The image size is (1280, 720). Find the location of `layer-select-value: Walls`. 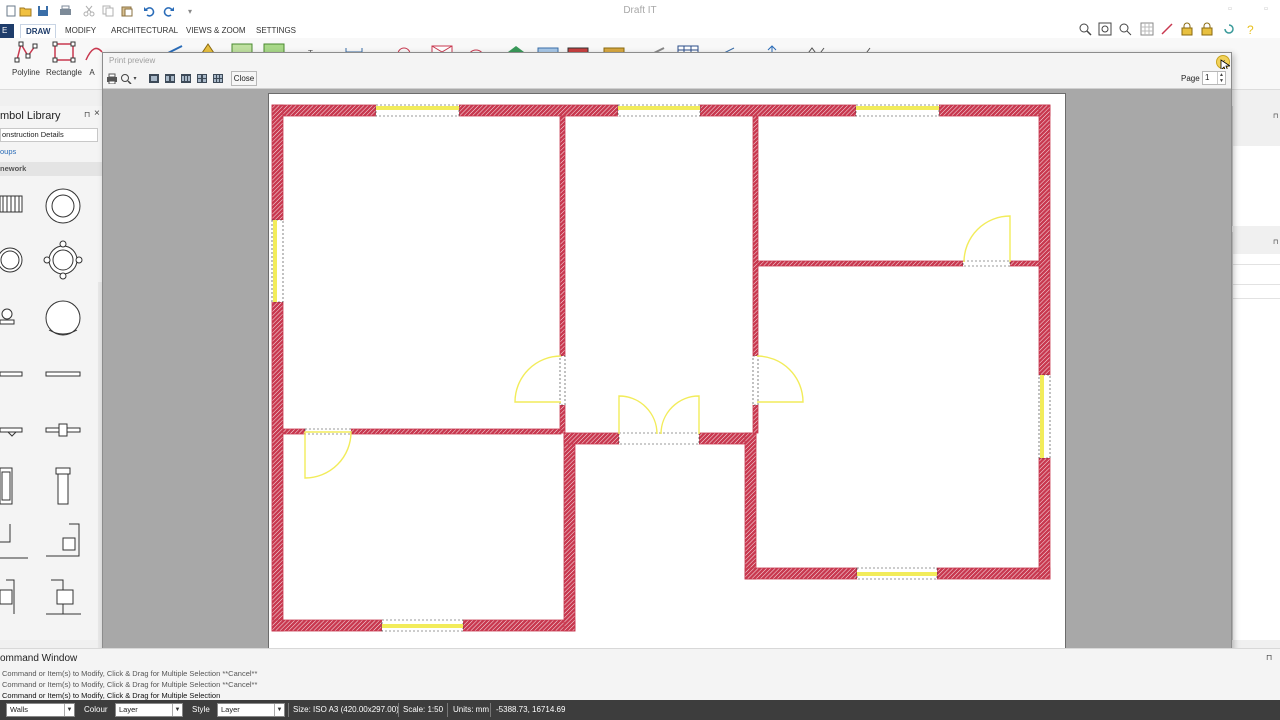

layer-select-value: Walls is located at coordinates (19, 709).